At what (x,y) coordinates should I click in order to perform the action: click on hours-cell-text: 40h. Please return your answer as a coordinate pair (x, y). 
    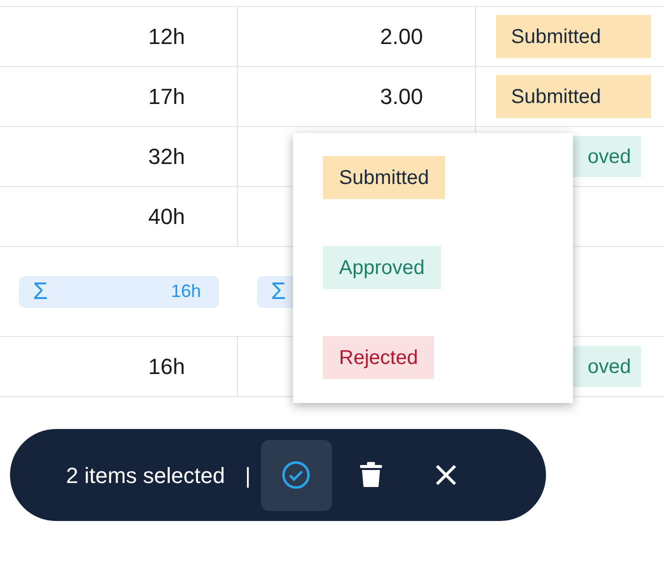
    Looking at the image, I should click on (166, 217).